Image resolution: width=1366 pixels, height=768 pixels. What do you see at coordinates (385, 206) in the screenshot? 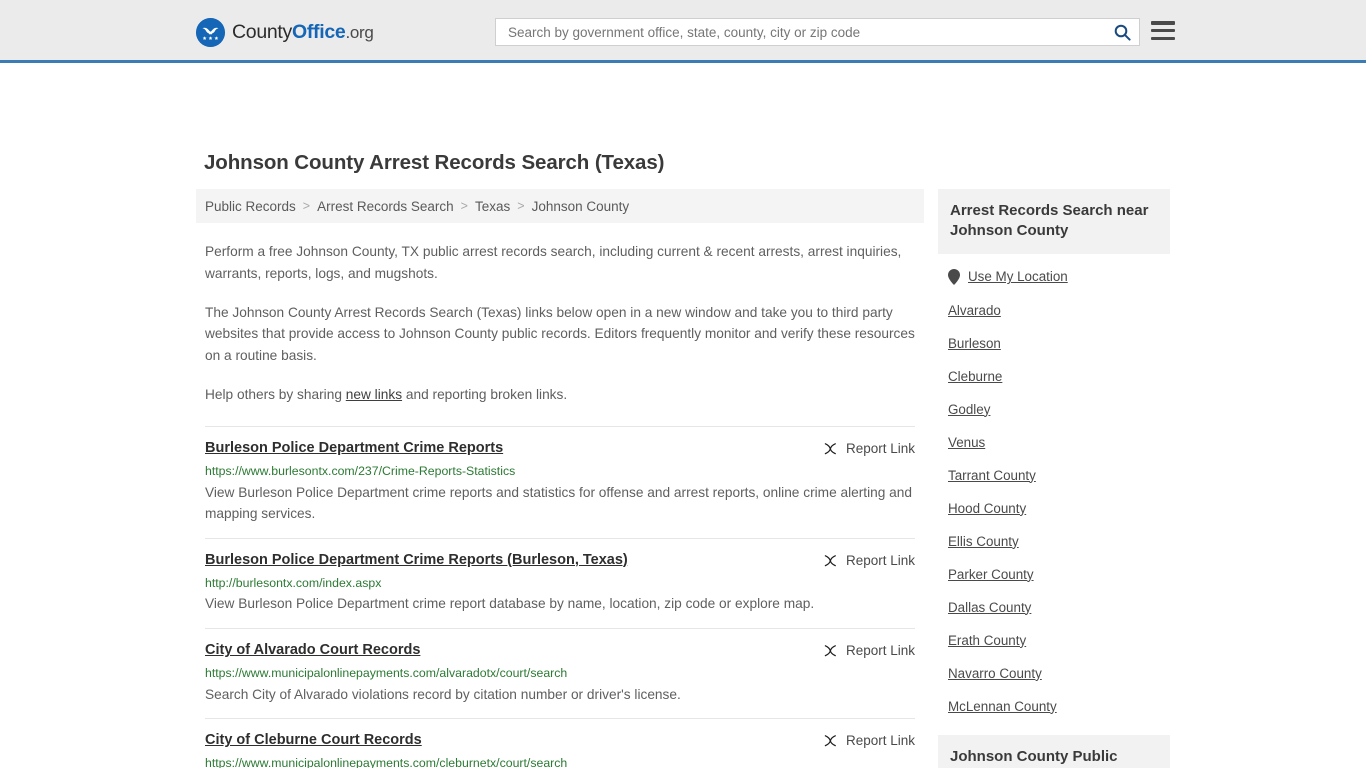
I see `breadcrumb-item-arrest-records-search: Arrest Records Search` at bounding box center [385, 206].